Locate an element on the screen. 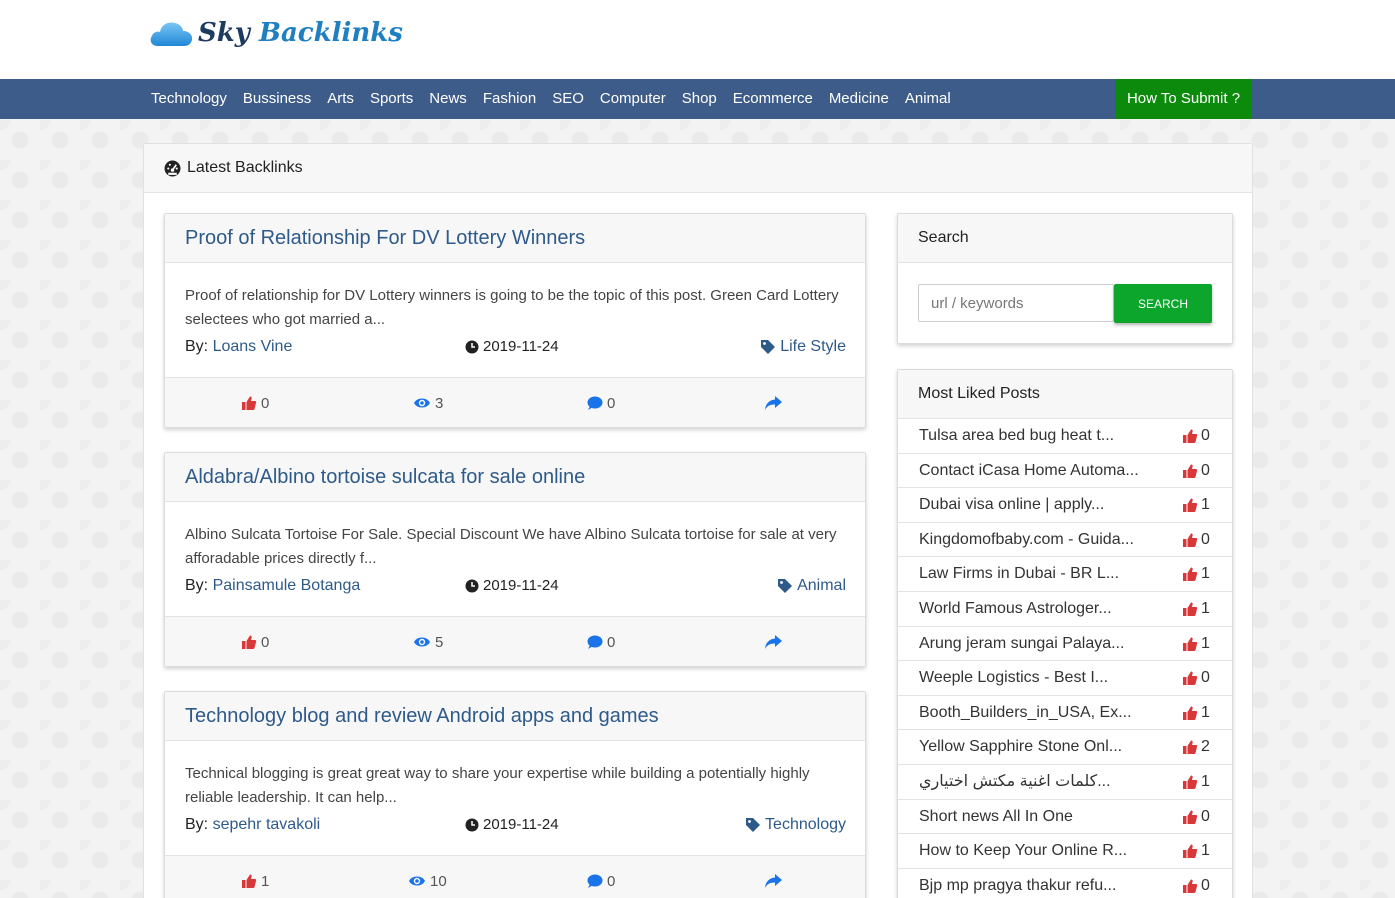 This screenshot has width=1395, height=898. nav-item-seo: SEO is located at coordinates (568, 99).